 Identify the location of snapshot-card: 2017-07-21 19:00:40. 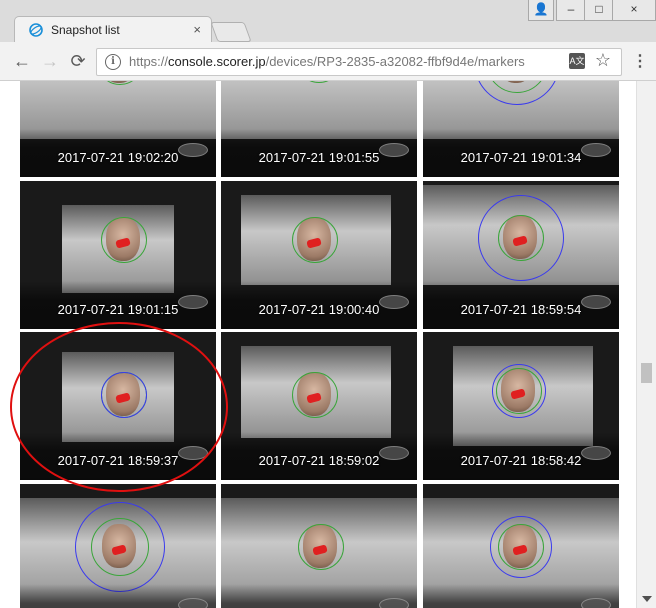
(319, 255).